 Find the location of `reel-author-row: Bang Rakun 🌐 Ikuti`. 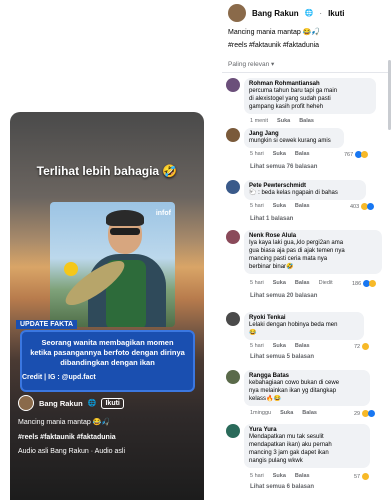

reel-author-row: Bang Rakun 🌐 Ikuti is located at coordinates (71, 403).